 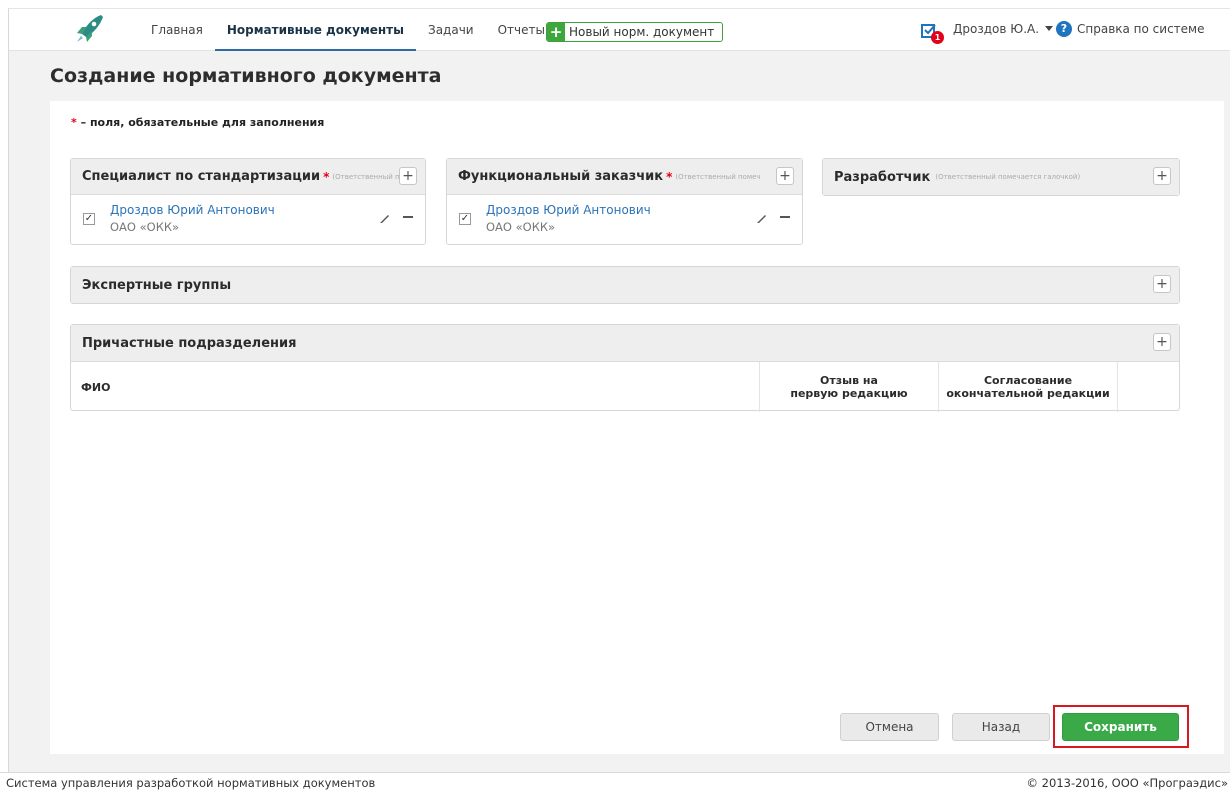 I want to click on plus-icon: +, so click(x=556, y=32).